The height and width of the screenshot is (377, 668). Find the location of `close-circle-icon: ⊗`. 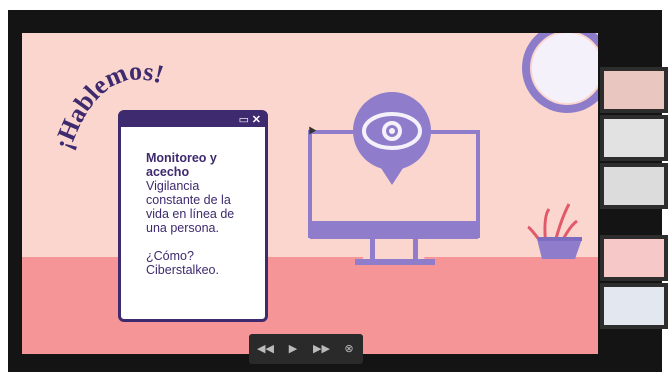

close-circle-icon: ⊗ is located at coordinates (349, 349).